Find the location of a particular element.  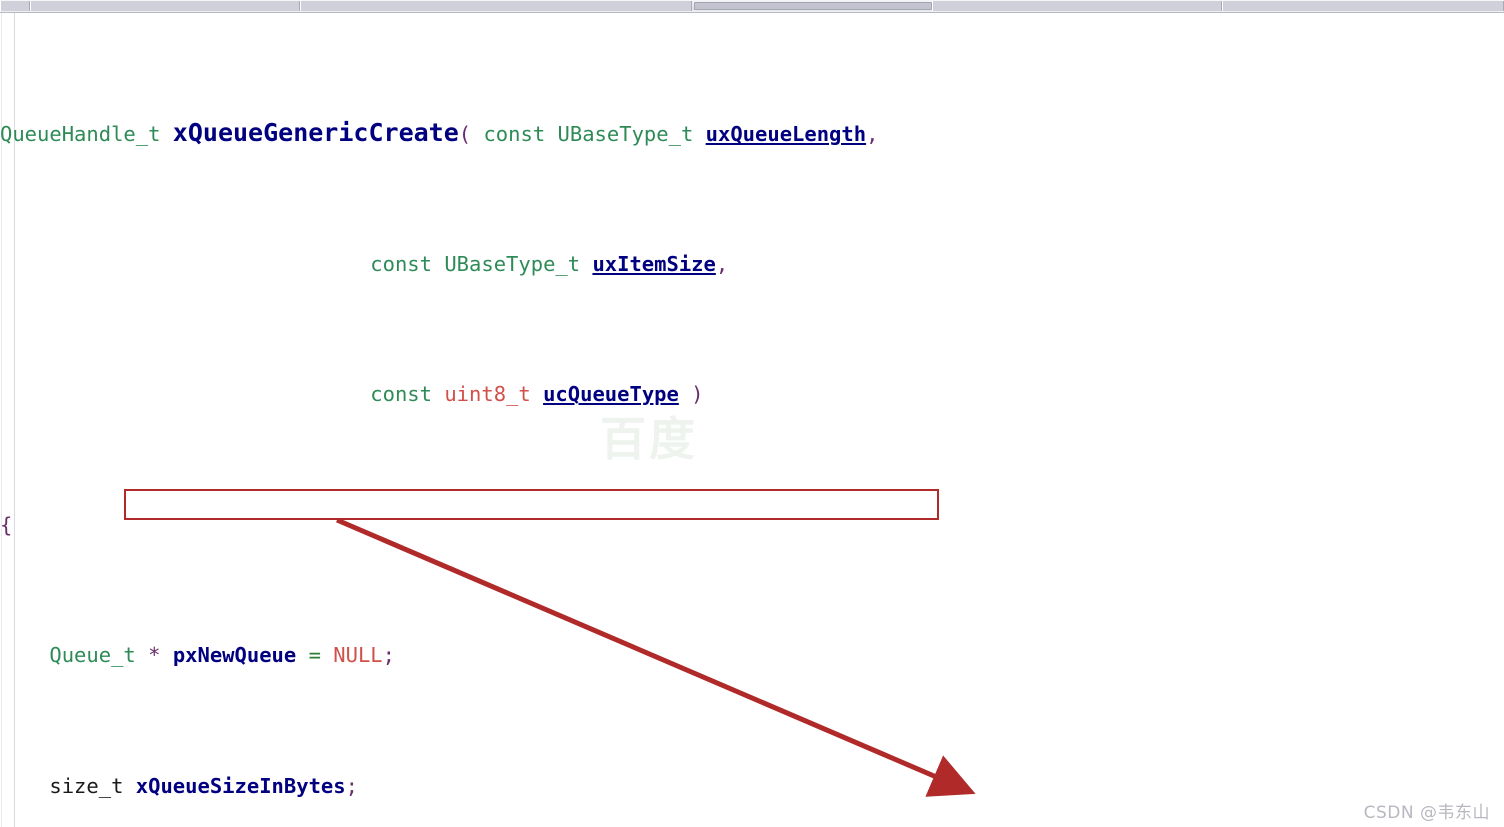

punctuation: ) is located at coordinates (691, 394).